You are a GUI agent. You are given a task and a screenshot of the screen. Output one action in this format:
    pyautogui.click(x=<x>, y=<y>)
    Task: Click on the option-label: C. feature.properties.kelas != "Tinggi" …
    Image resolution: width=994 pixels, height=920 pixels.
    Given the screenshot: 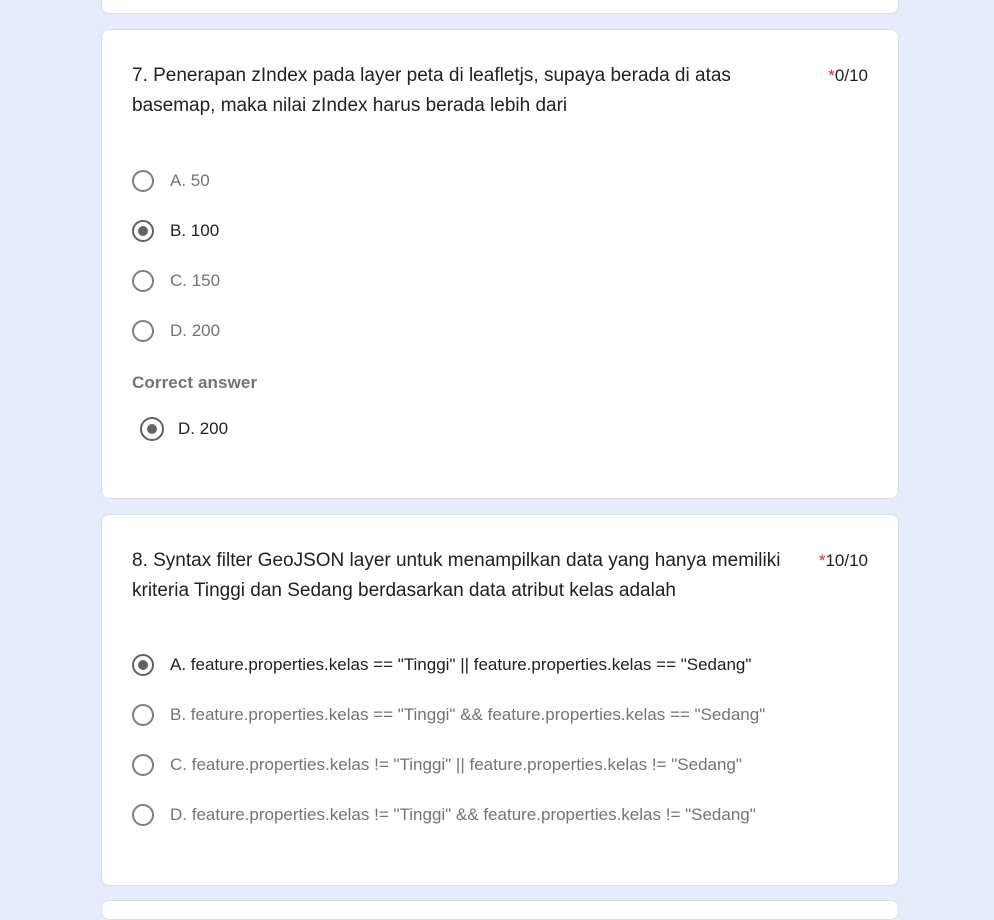 What is the action you would take?
    pyautogui.click(x=456, y=764)
    